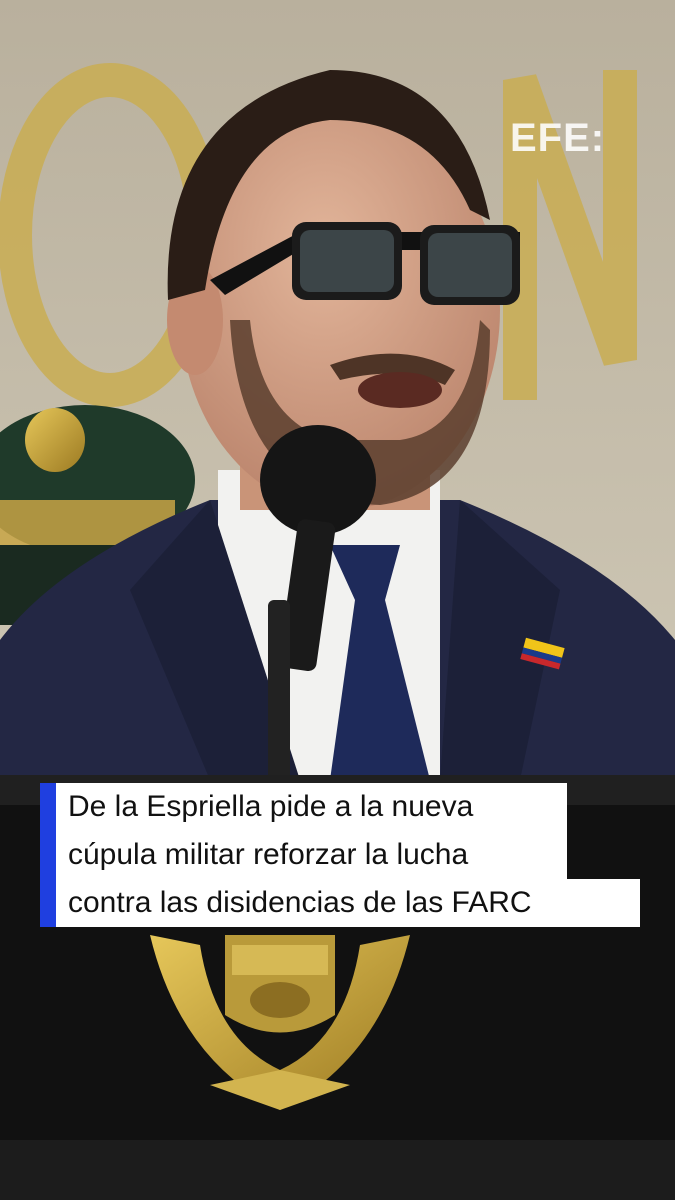  What do you see at coordinates (558, 138) in the screenshot?
I see `efe-logo: EFE:` at bounding box center [558, 138].